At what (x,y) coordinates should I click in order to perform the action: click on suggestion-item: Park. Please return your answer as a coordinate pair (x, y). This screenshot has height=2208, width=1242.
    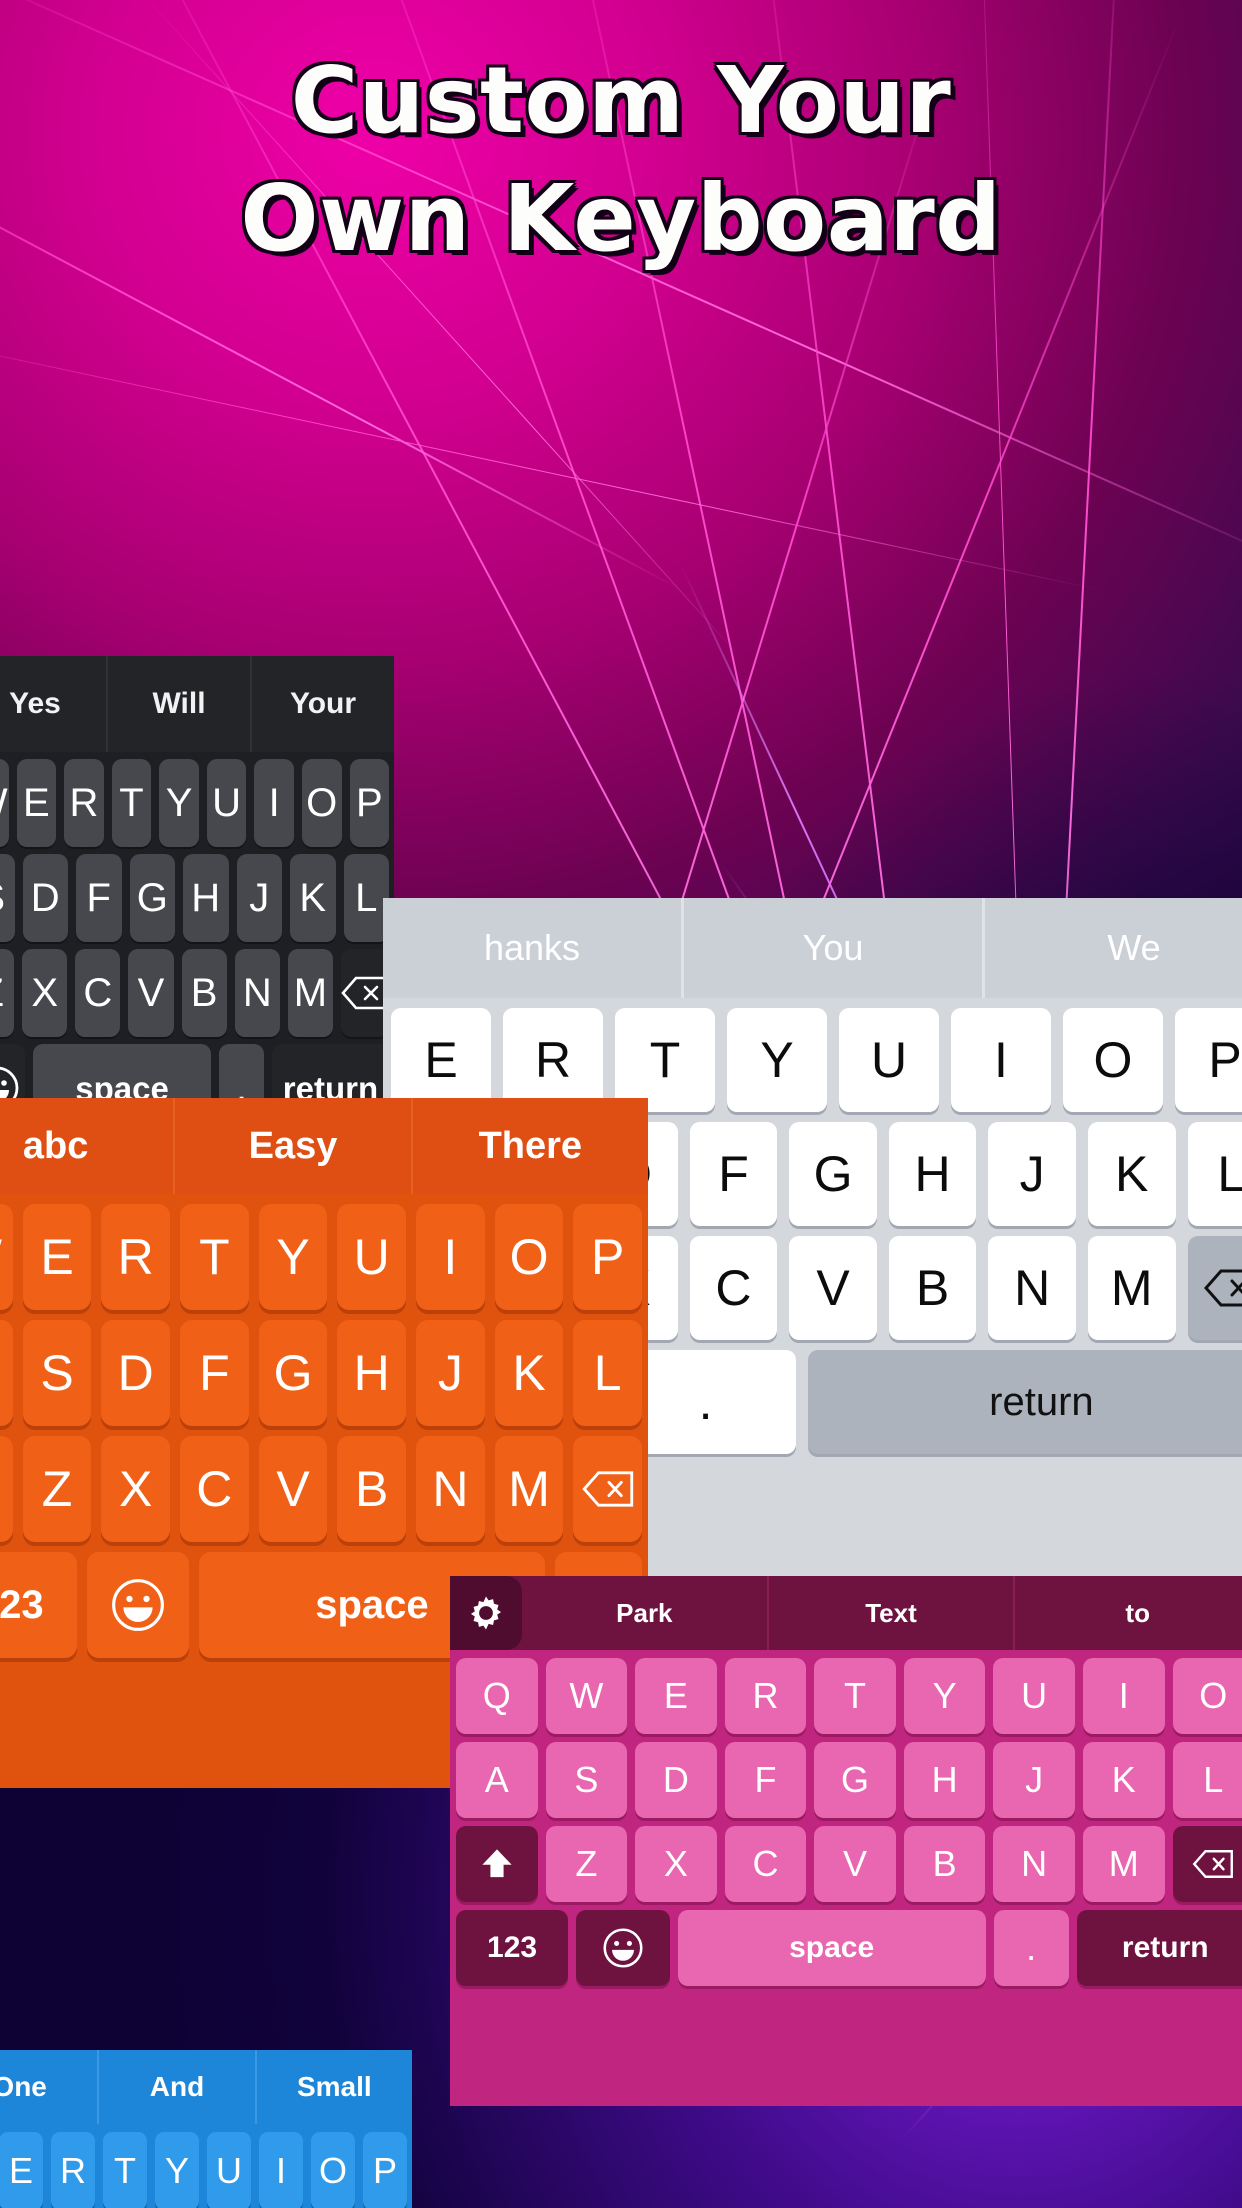
    Looking at the image, I should click on (645, 1613).